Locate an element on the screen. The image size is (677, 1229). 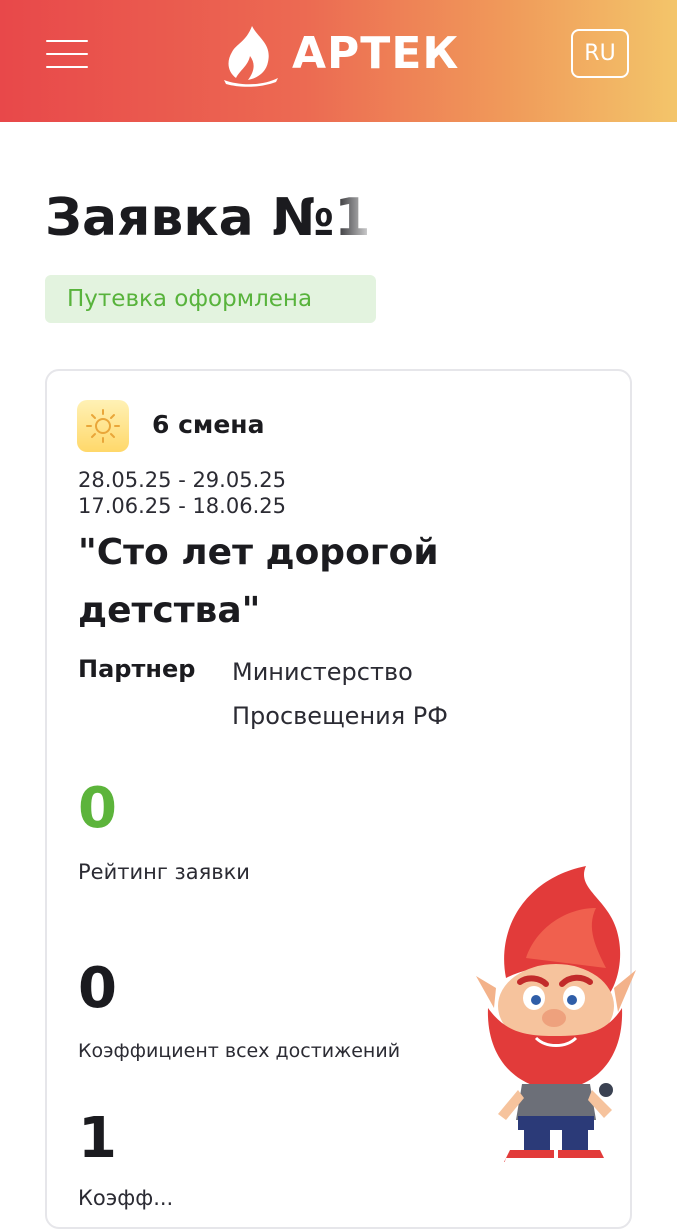
app-header: АРТЕК RU is located at coordinates (338, 61).